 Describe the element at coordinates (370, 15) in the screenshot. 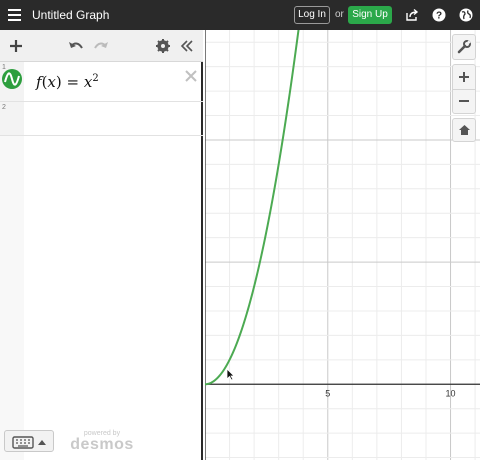

I see `signup-button: Sign Up` at that location.